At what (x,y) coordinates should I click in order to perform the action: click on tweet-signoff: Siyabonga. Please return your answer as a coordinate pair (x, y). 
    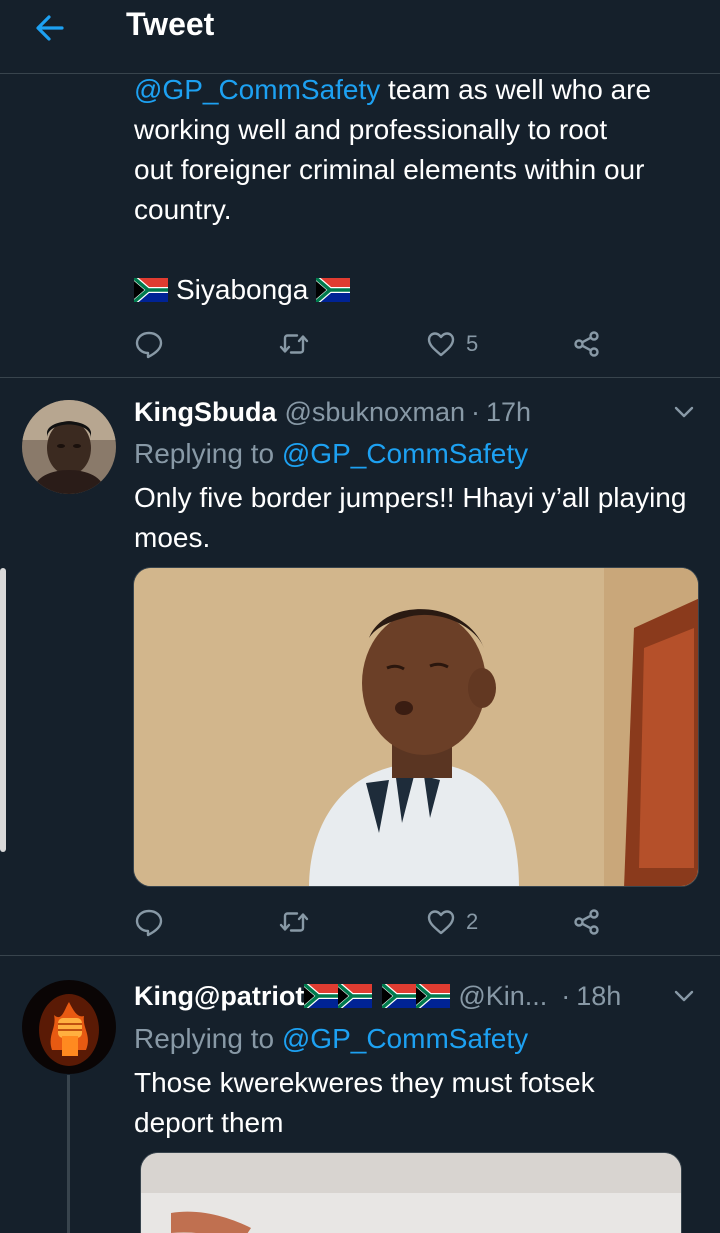
    Looking at the image, I should click on (242, 290).